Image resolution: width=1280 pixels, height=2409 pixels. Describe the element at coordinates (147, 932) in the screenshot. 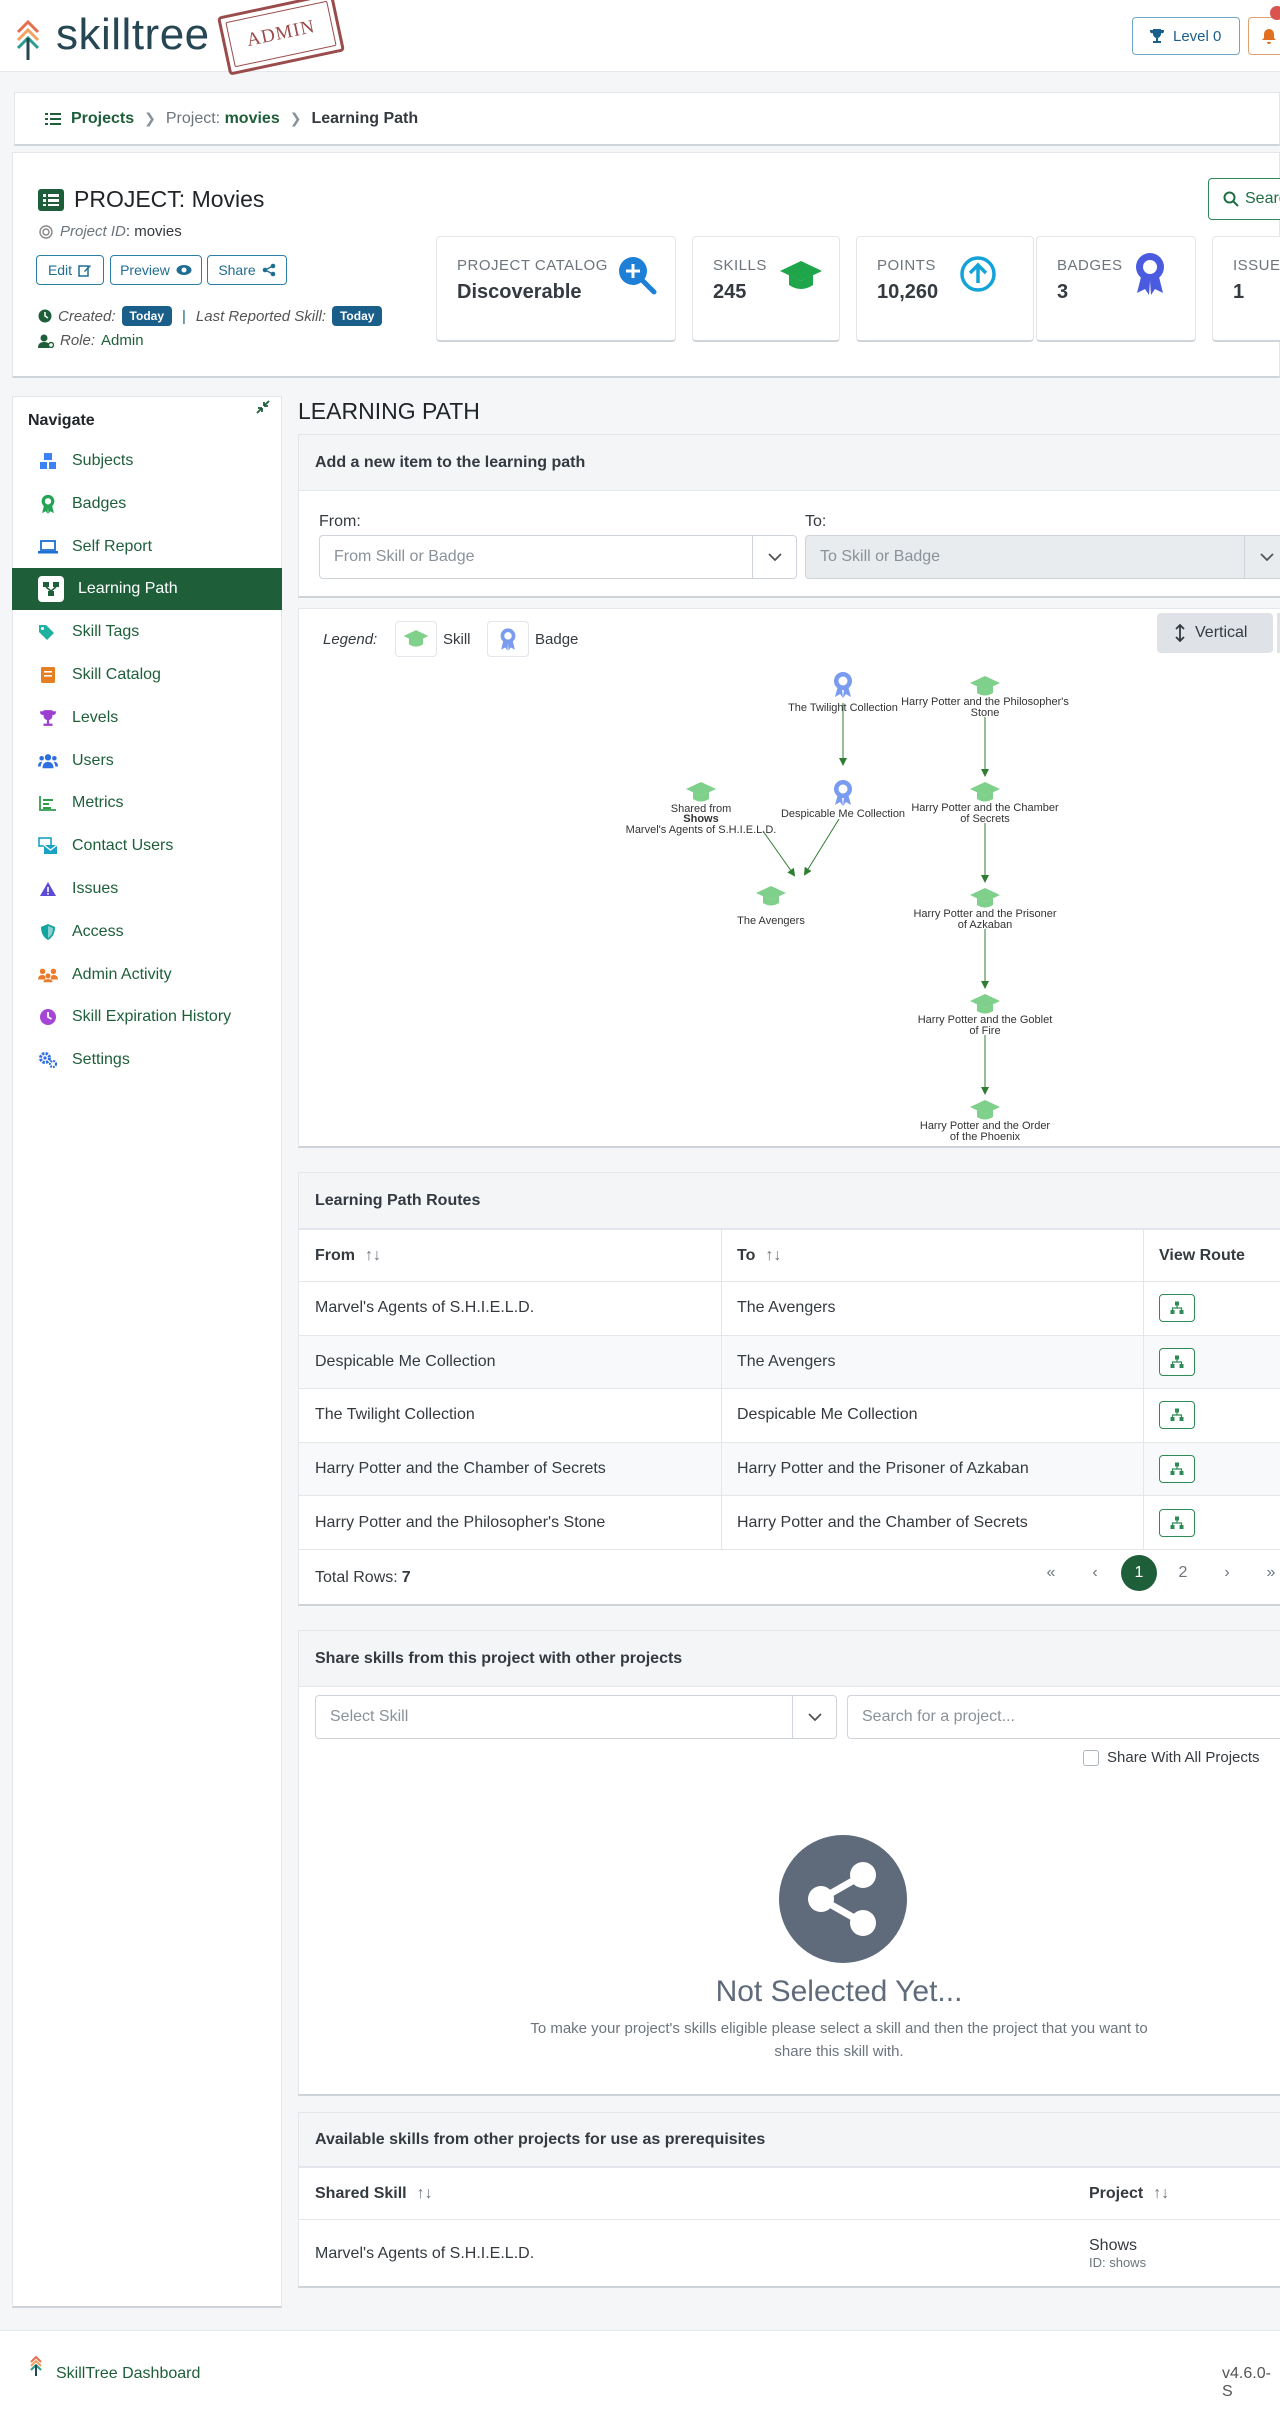

I see `sidebar-item-access: Access` at that location.